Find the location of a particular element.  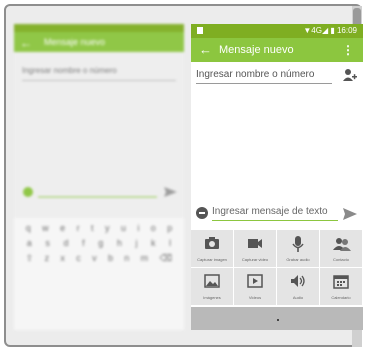

key: x is located at coordinates (62, 258).